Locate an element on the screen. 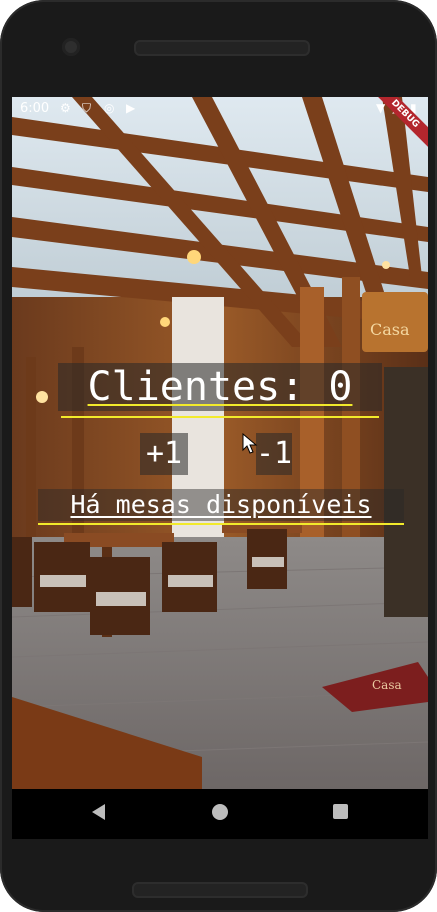 This screenshot has height=912, width=437. home-icon is located at coordinates (220, 812).